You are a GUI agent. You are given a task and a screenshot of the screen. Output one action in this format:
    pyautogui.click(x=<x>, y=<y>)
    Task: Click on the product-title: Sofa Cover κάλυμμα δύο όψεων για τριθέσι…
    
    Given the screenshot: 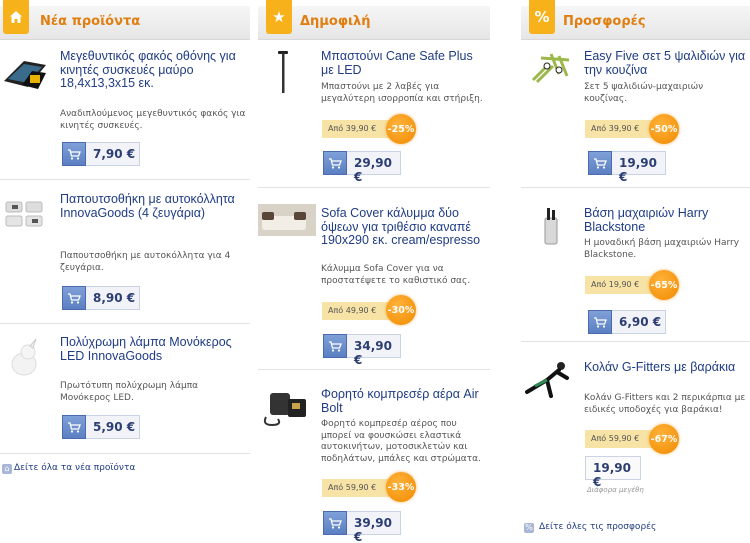 What is the action you would take?
    pyautogui.click(x=403, y=227)
    